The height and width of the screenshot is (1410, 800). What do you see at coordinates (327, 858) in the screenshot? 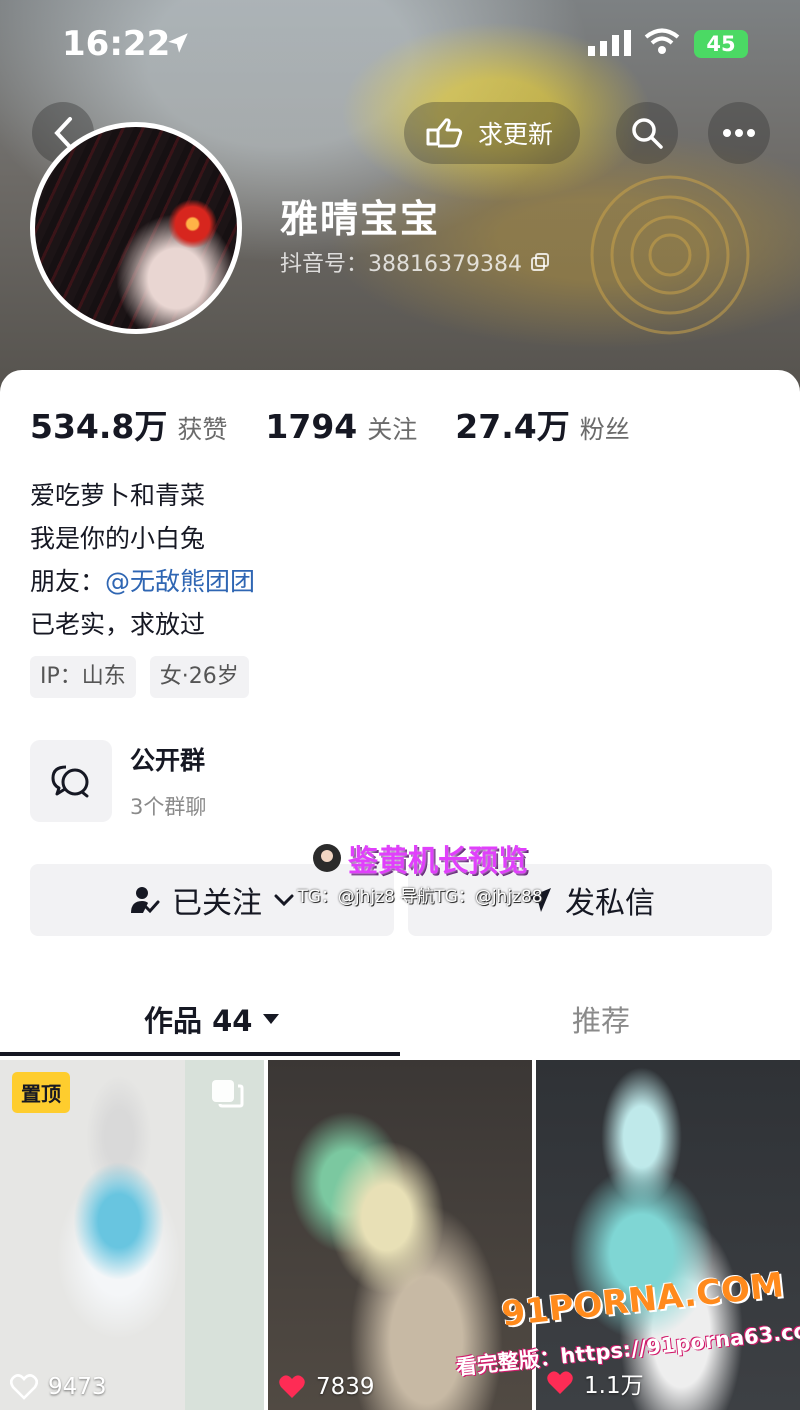
I see `watermark-avatar-icon` at bounding box center [327, 858].